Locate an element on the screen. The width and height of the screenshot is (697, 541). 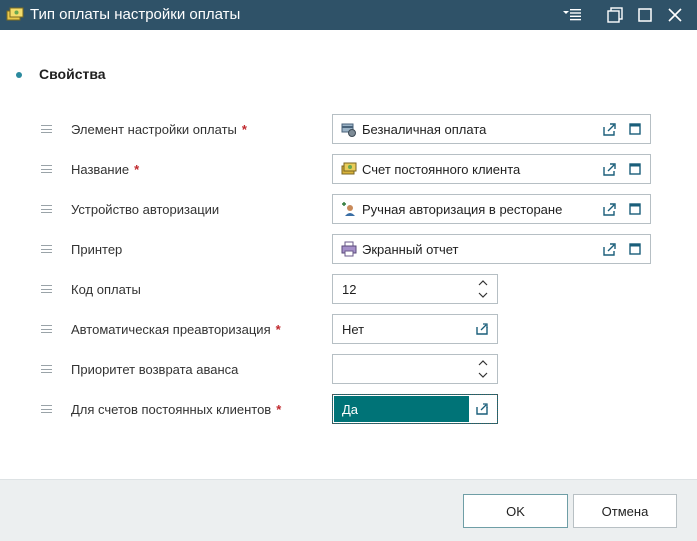
field-value: 12 is located at coordinates (349, 289).